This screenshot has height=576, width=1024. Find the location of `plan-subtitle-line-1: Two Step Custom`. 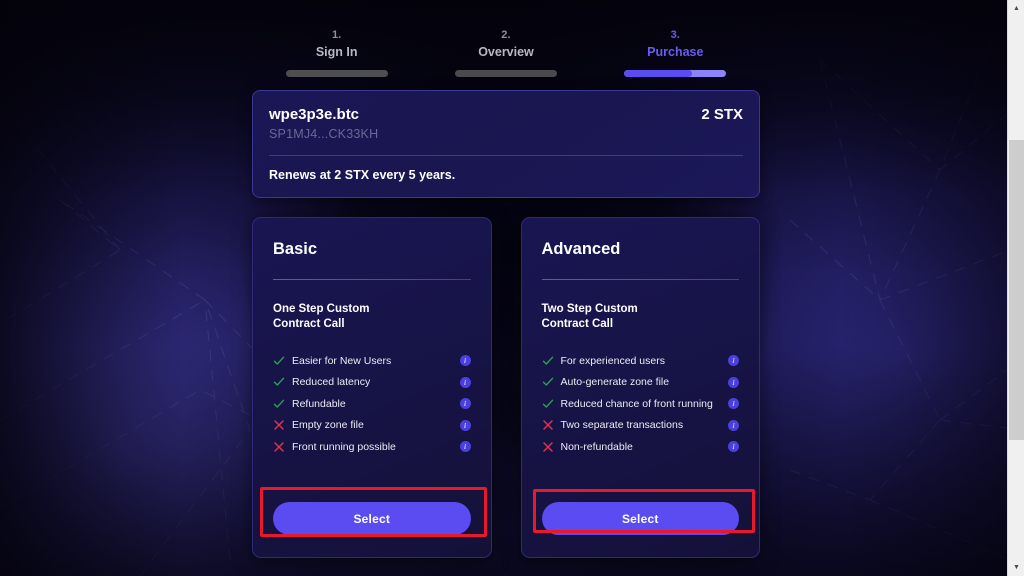

plan-subtitle-line-1: Two Step Custom is located at coordinates (589, 309).